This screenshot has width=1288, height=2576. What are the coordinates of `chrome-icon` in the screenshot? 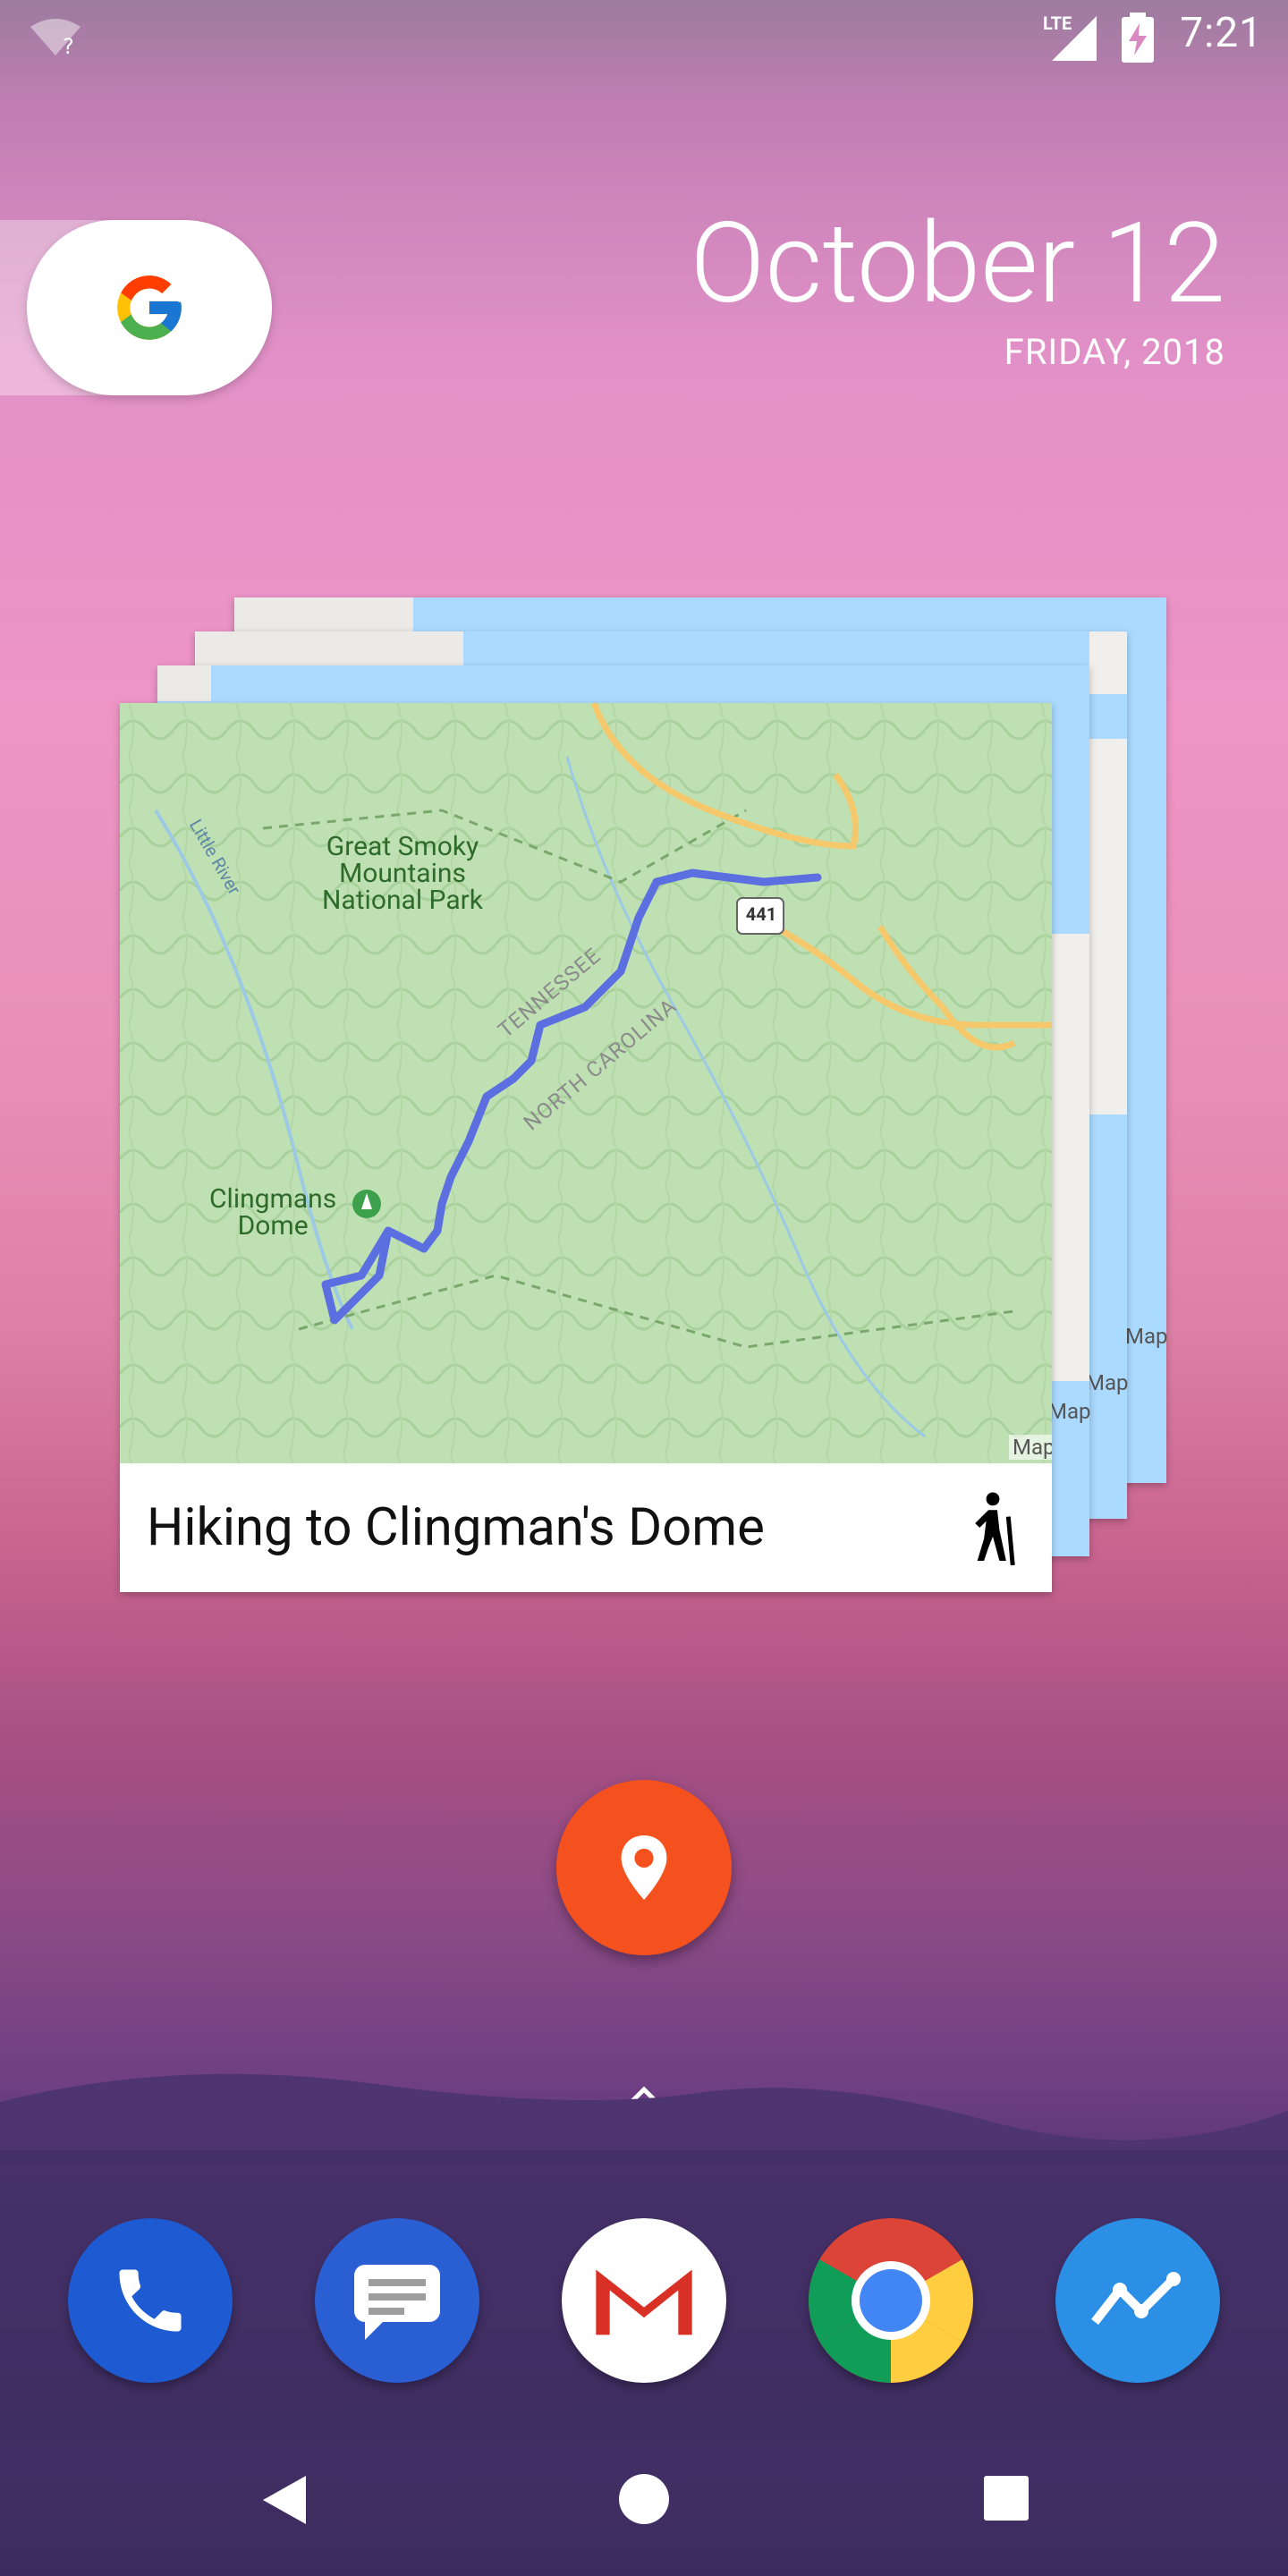 It's located at (891, 2300).